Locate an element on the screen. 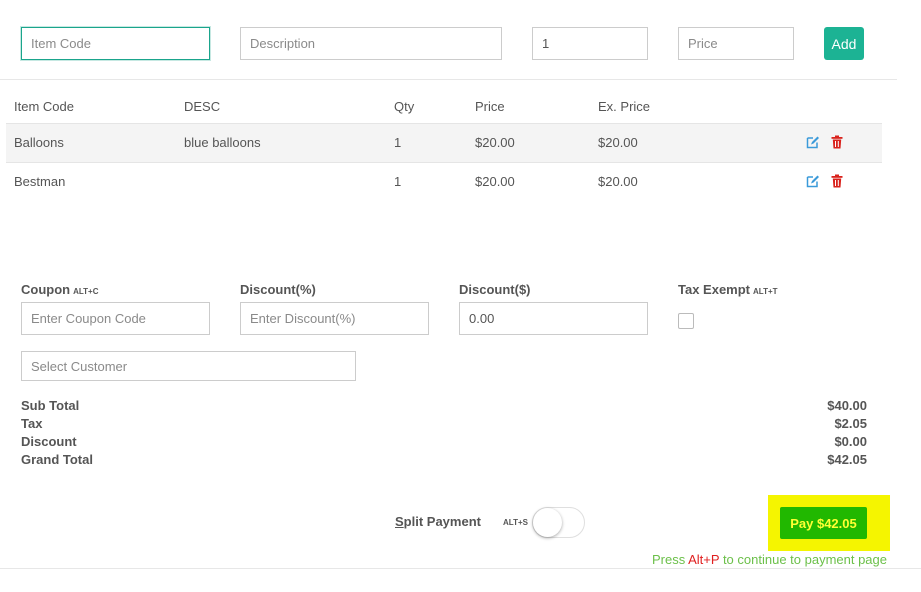 The width and height of the screenshot is (921, 592). tax-exempt-label: Tax Exempt ALT+T is located at coordinates (728, 289).